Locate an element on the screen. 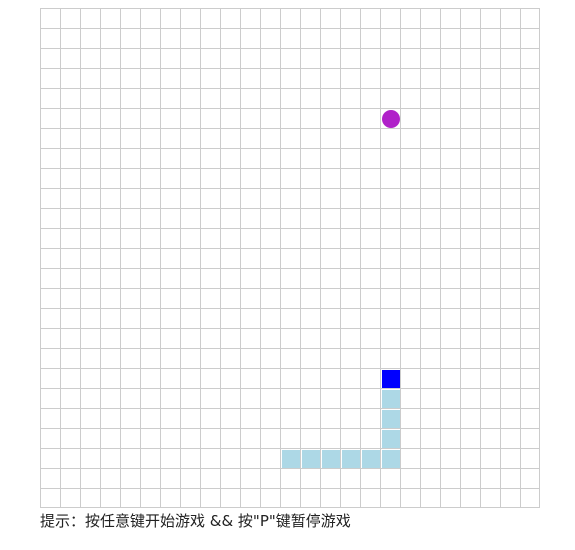 Image resolution: width=575 pixels, height=550 pixels. board-border-right is located at coordinates (539, 258).